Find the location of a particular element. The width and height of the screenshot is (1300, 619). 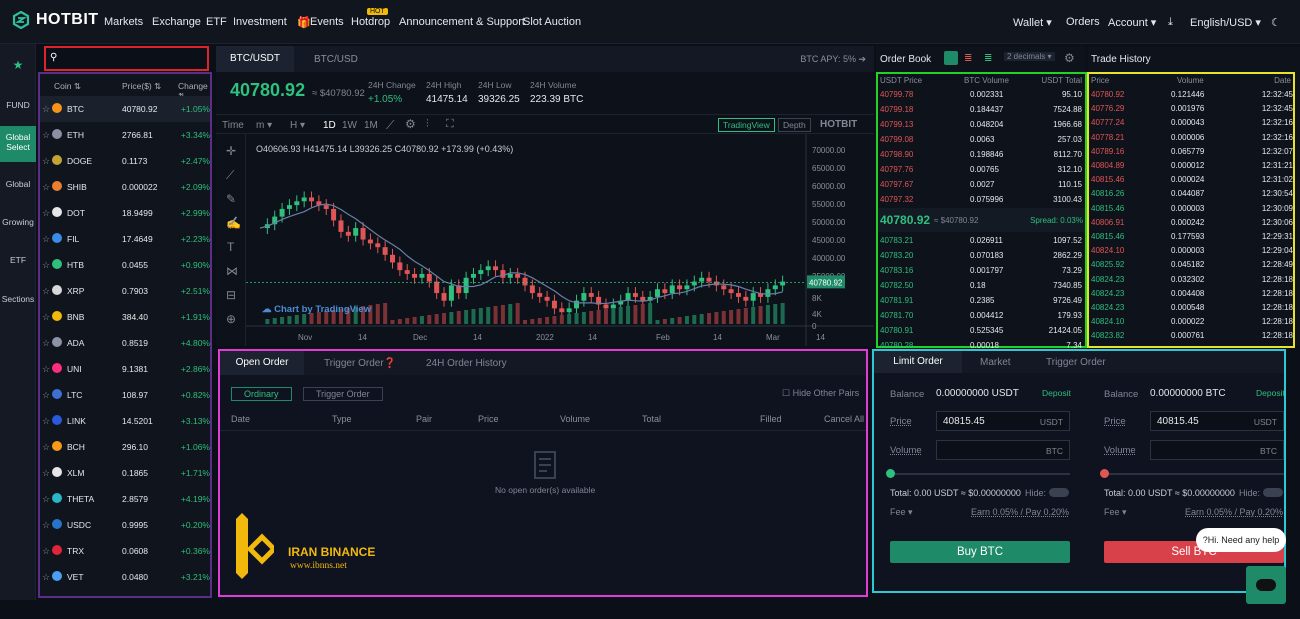

asks-row: 40797.32 0.075996 3100.43 is located at coordinates (981, 200).